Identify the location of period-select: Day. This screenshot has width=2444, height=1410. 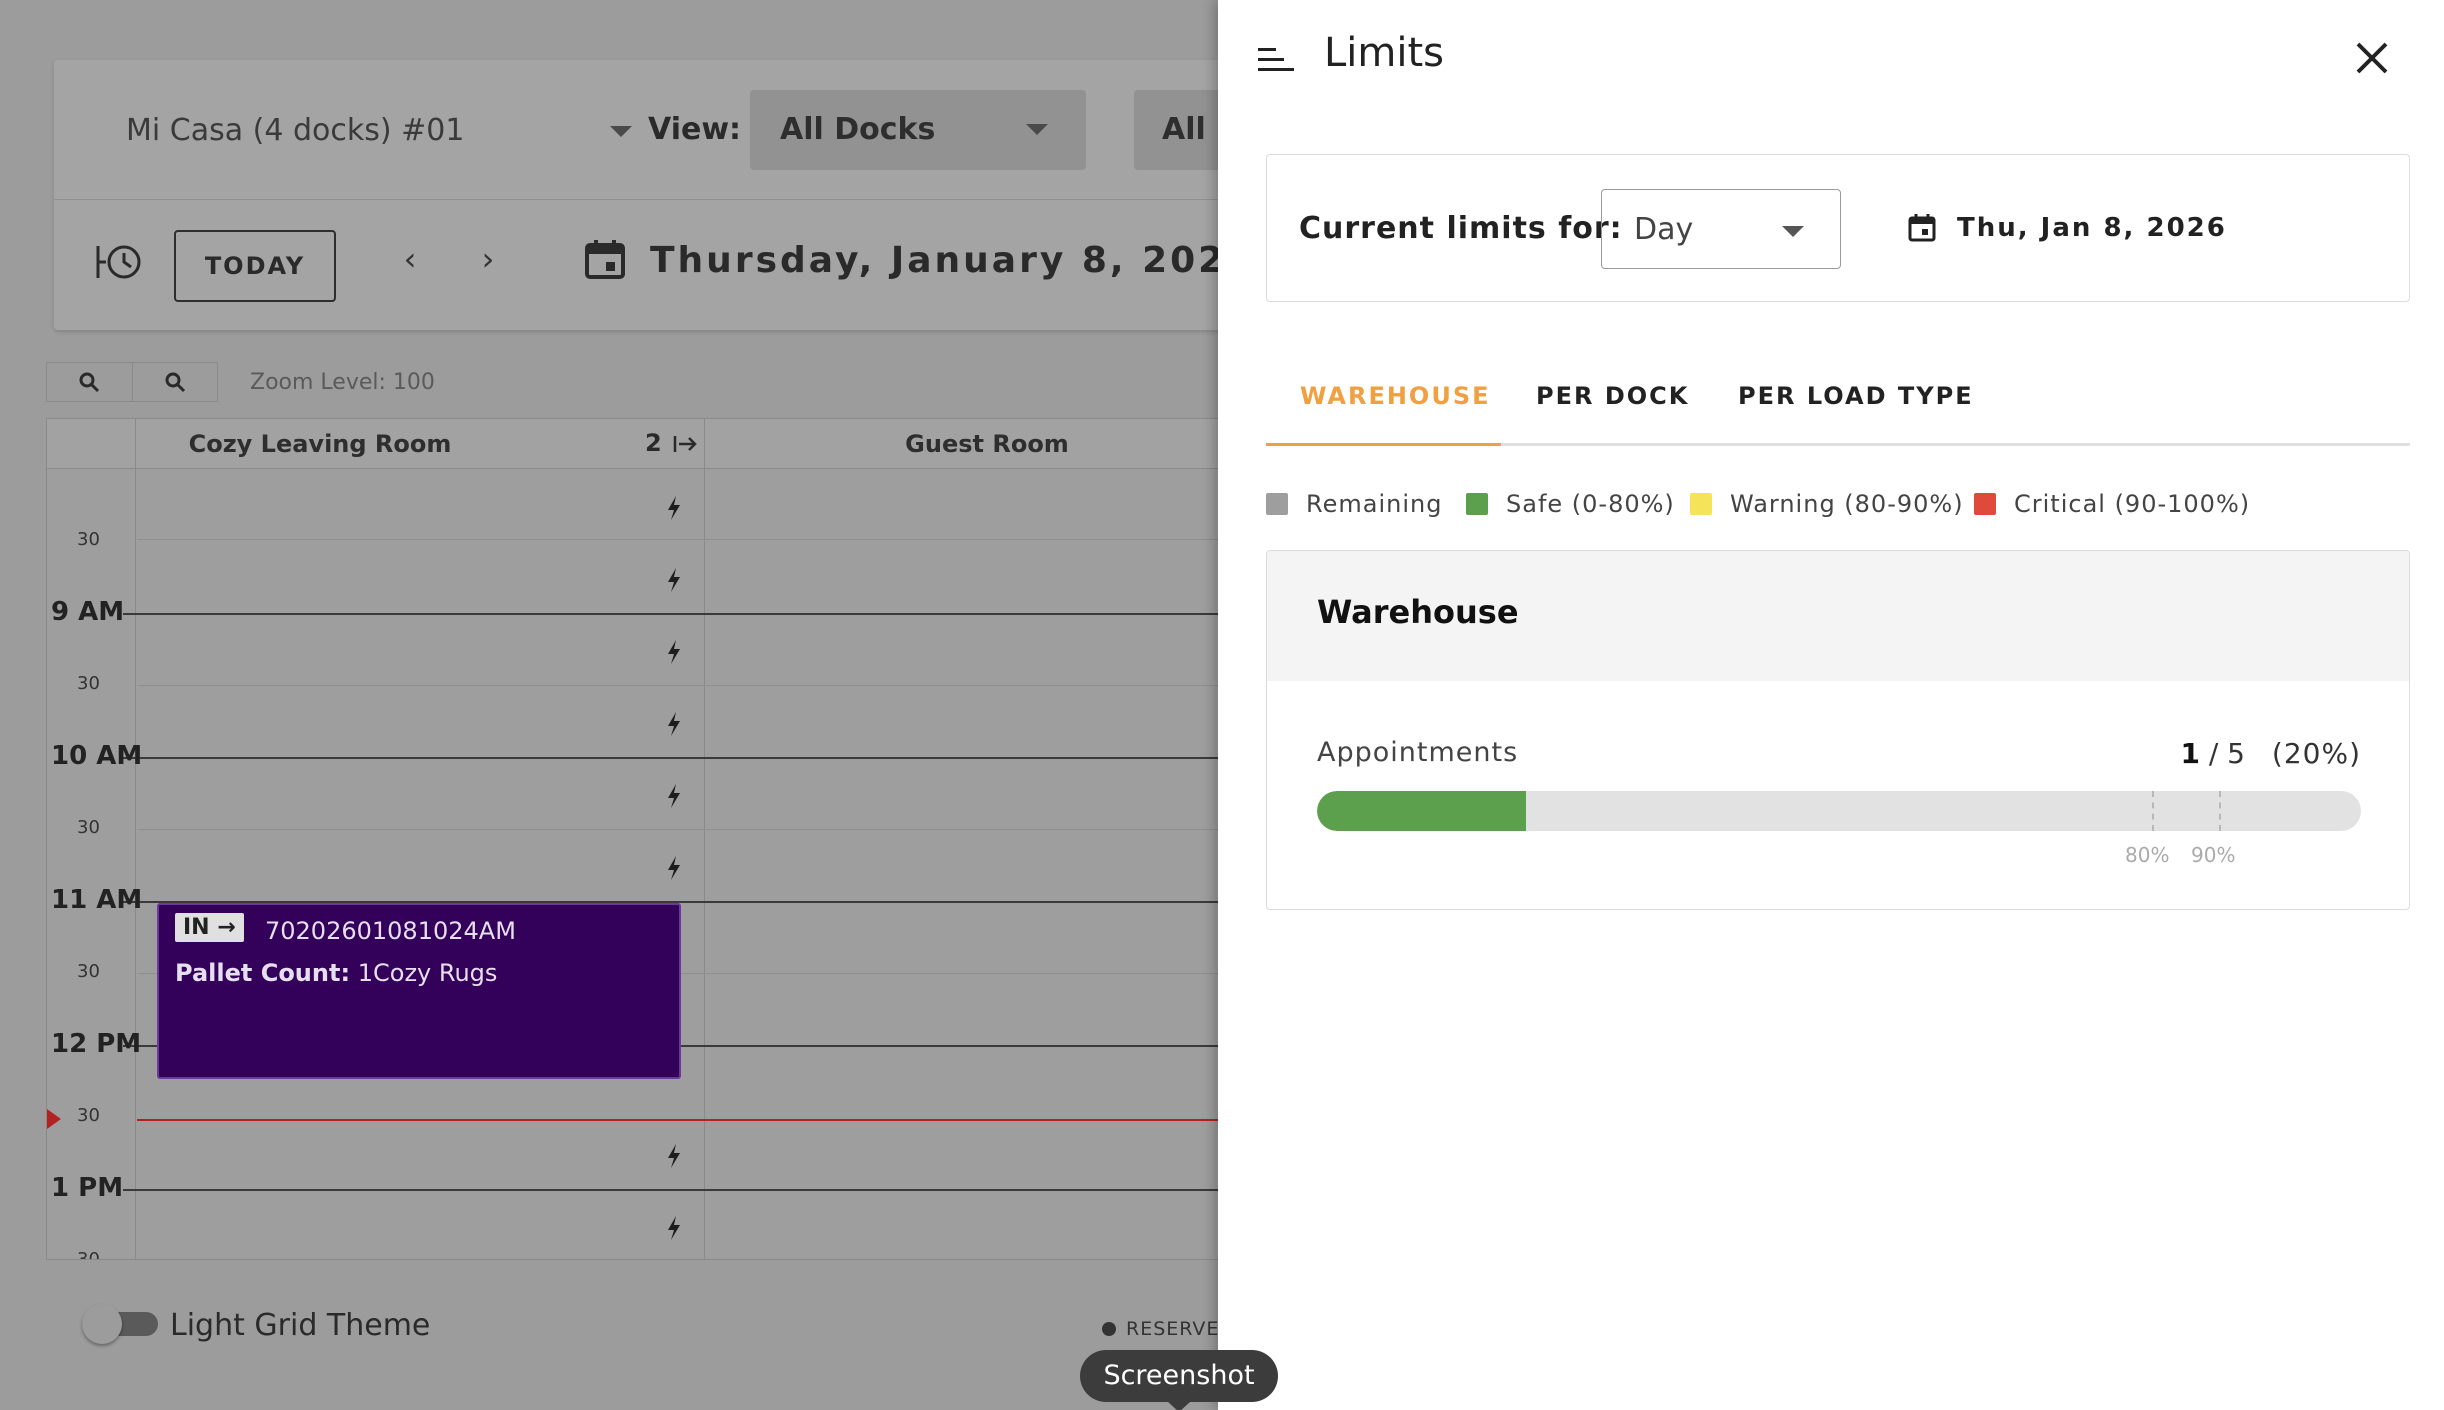
(1721, 229).